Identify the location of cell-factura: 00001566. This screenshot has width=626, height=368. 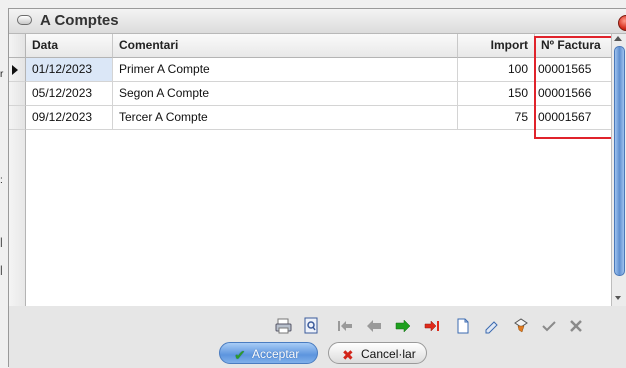
(574, 94).